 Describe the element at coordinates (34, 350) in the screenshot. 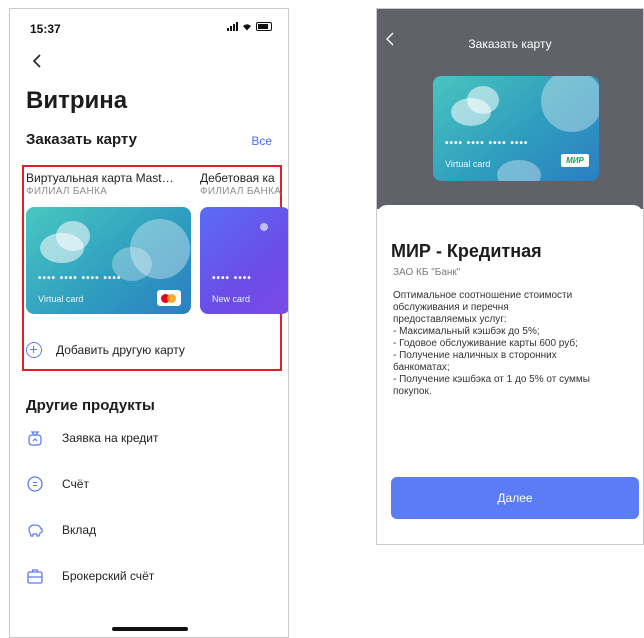

I see `add-circle-icon` at that location.